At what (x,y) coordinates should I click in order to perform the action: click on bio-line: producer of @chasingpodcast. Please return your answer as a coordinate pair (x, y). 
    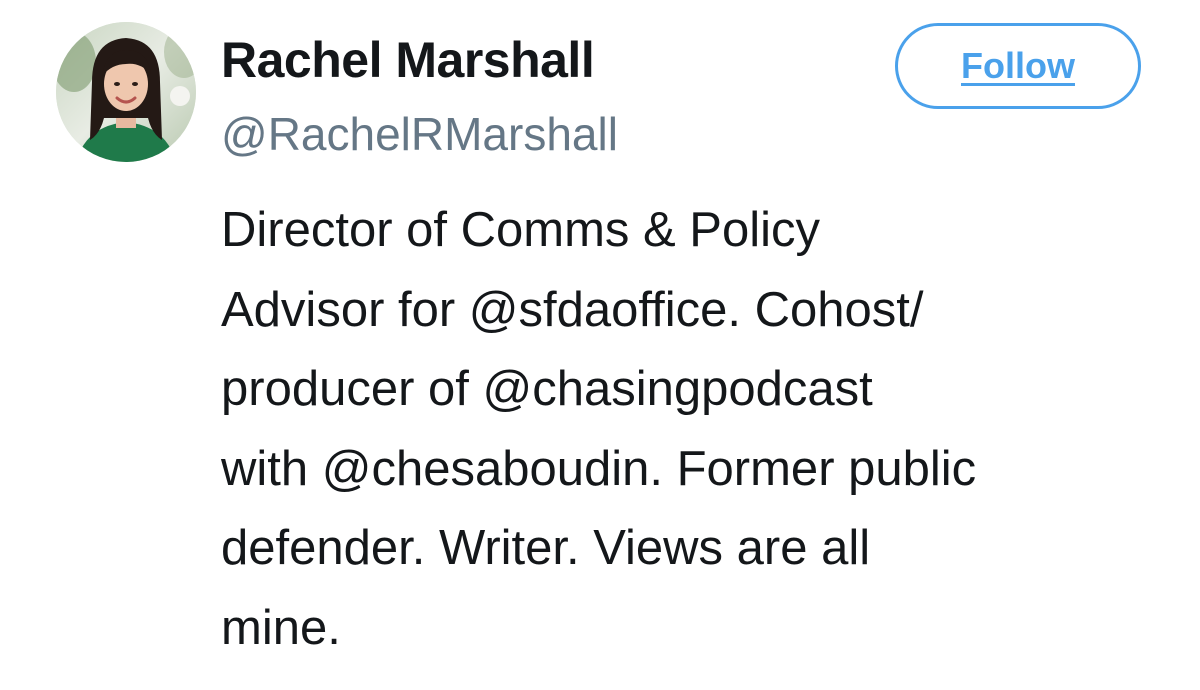
    Looking at the image, I should click on (547, 389).